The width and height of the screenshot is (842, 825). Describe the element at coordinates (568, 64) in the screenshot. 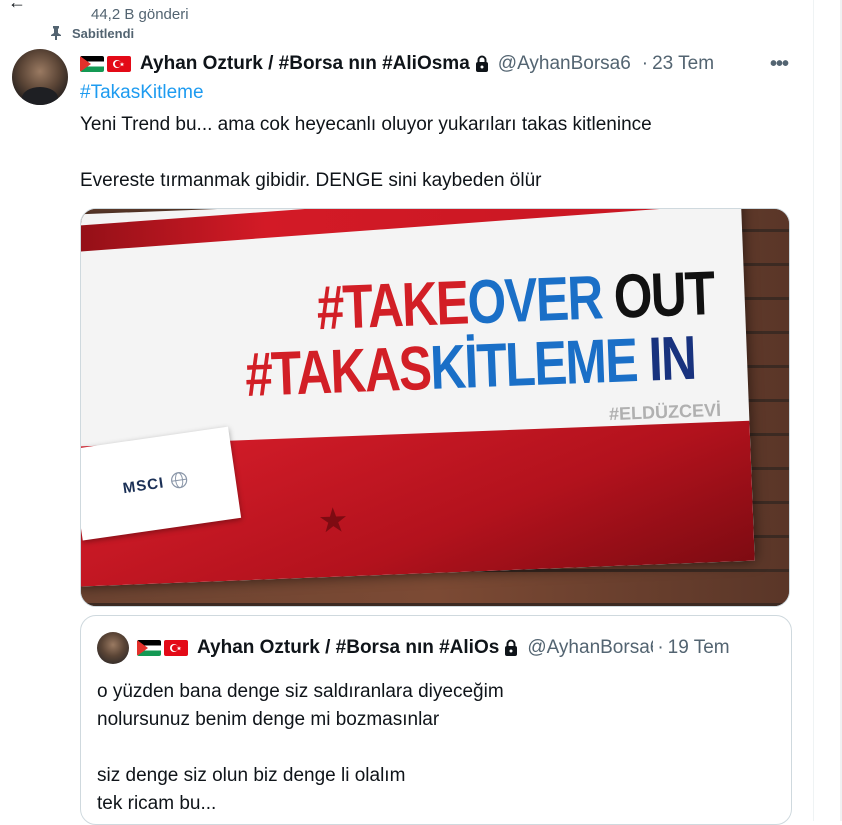

I see `author-handle: @AyhanBorsa6` at that location.